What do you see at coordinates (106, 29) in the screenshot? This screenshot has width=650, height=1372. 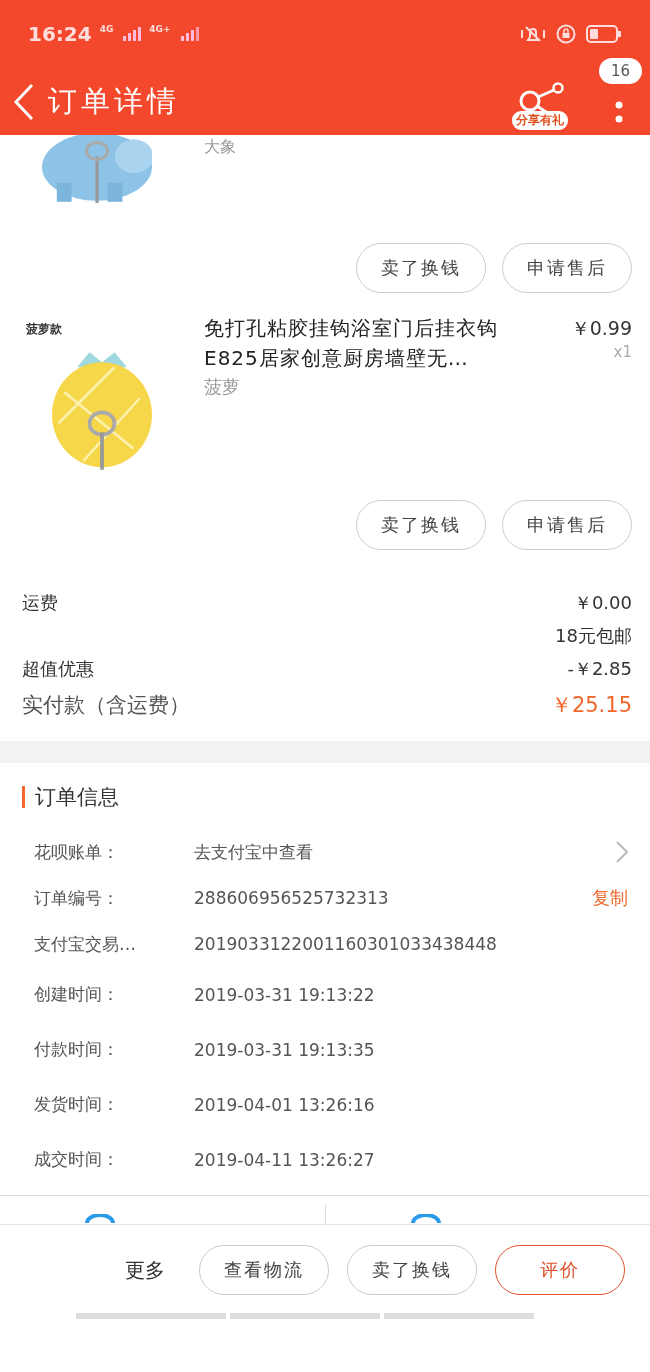 I see `signal-label: 4G` at bounding box center [106, 29].